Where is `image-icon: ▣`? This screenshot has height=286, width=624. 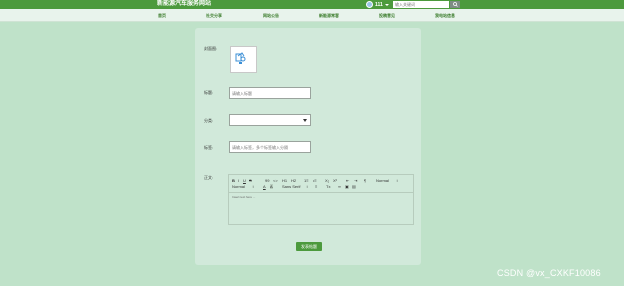
image-icon: ▣ is located at coordinates (347, 186).